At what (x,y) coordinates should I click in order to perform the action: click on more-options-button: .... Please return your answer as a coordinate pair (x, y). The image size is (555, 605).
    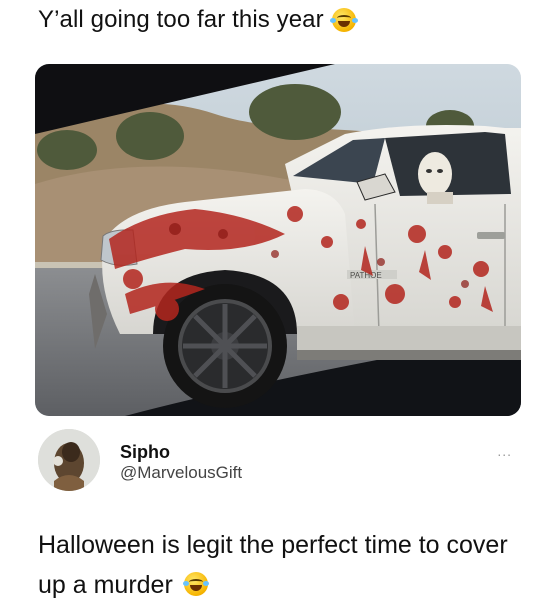
    Looking at the image, I should click on (504, 451).